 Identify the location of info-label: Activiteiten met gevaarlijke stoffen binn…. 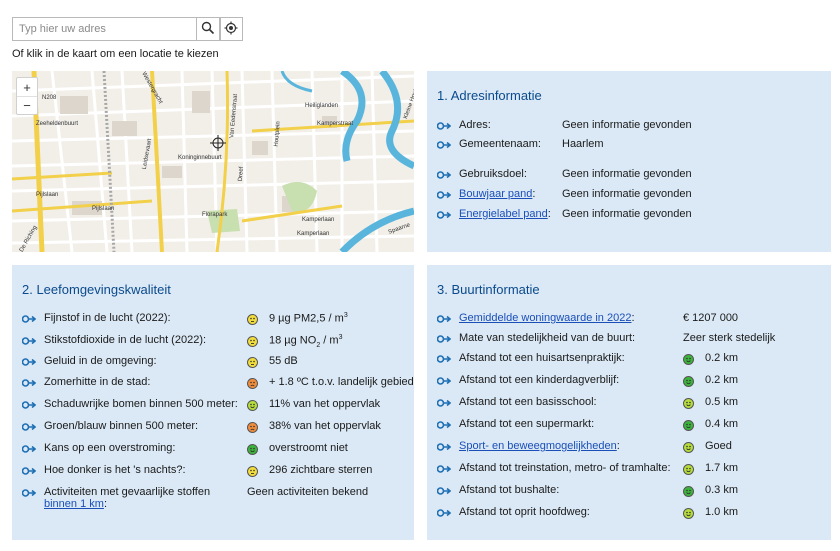
(127, 498).